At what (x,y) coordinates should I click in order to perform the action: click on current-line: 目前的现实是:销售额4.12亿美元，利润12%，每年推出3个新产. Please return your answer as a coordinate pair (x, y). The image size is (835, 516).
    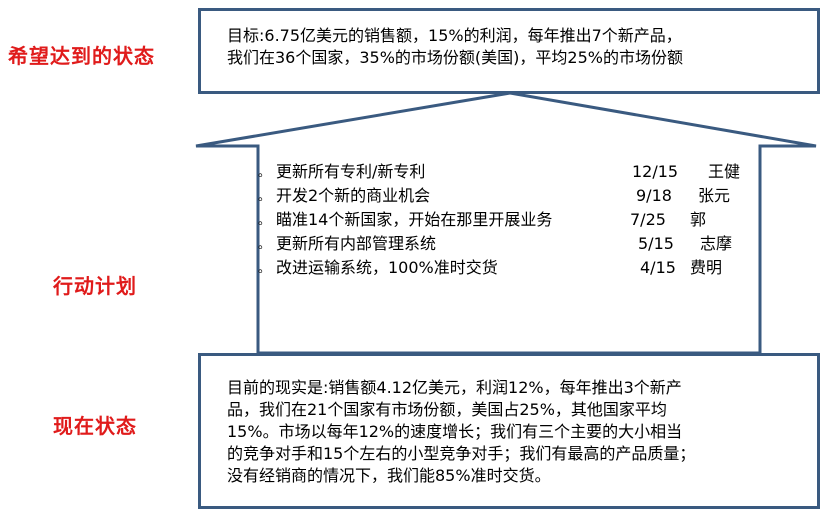
    Looking at the image, I should click on (454, 387).